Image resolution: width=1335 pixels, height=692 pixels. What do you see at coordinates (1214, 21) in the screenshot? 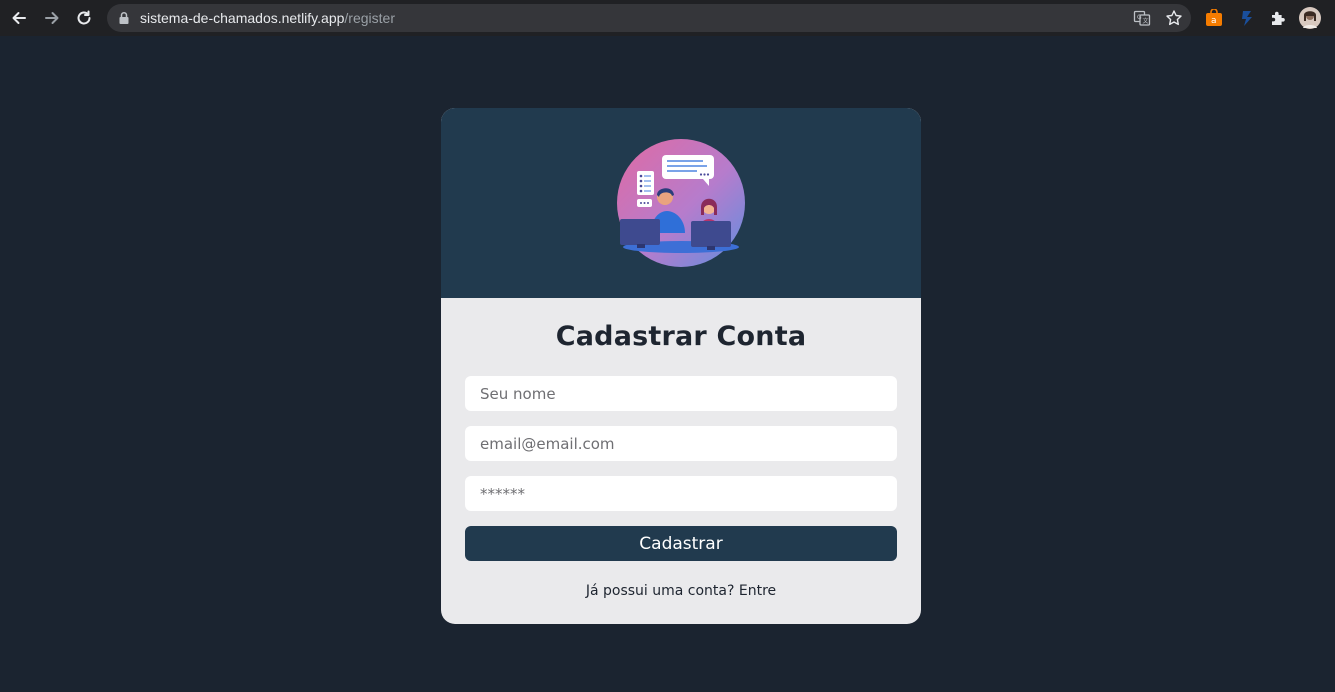
I see `svg-text: a` at bounding box center [1214, 21].